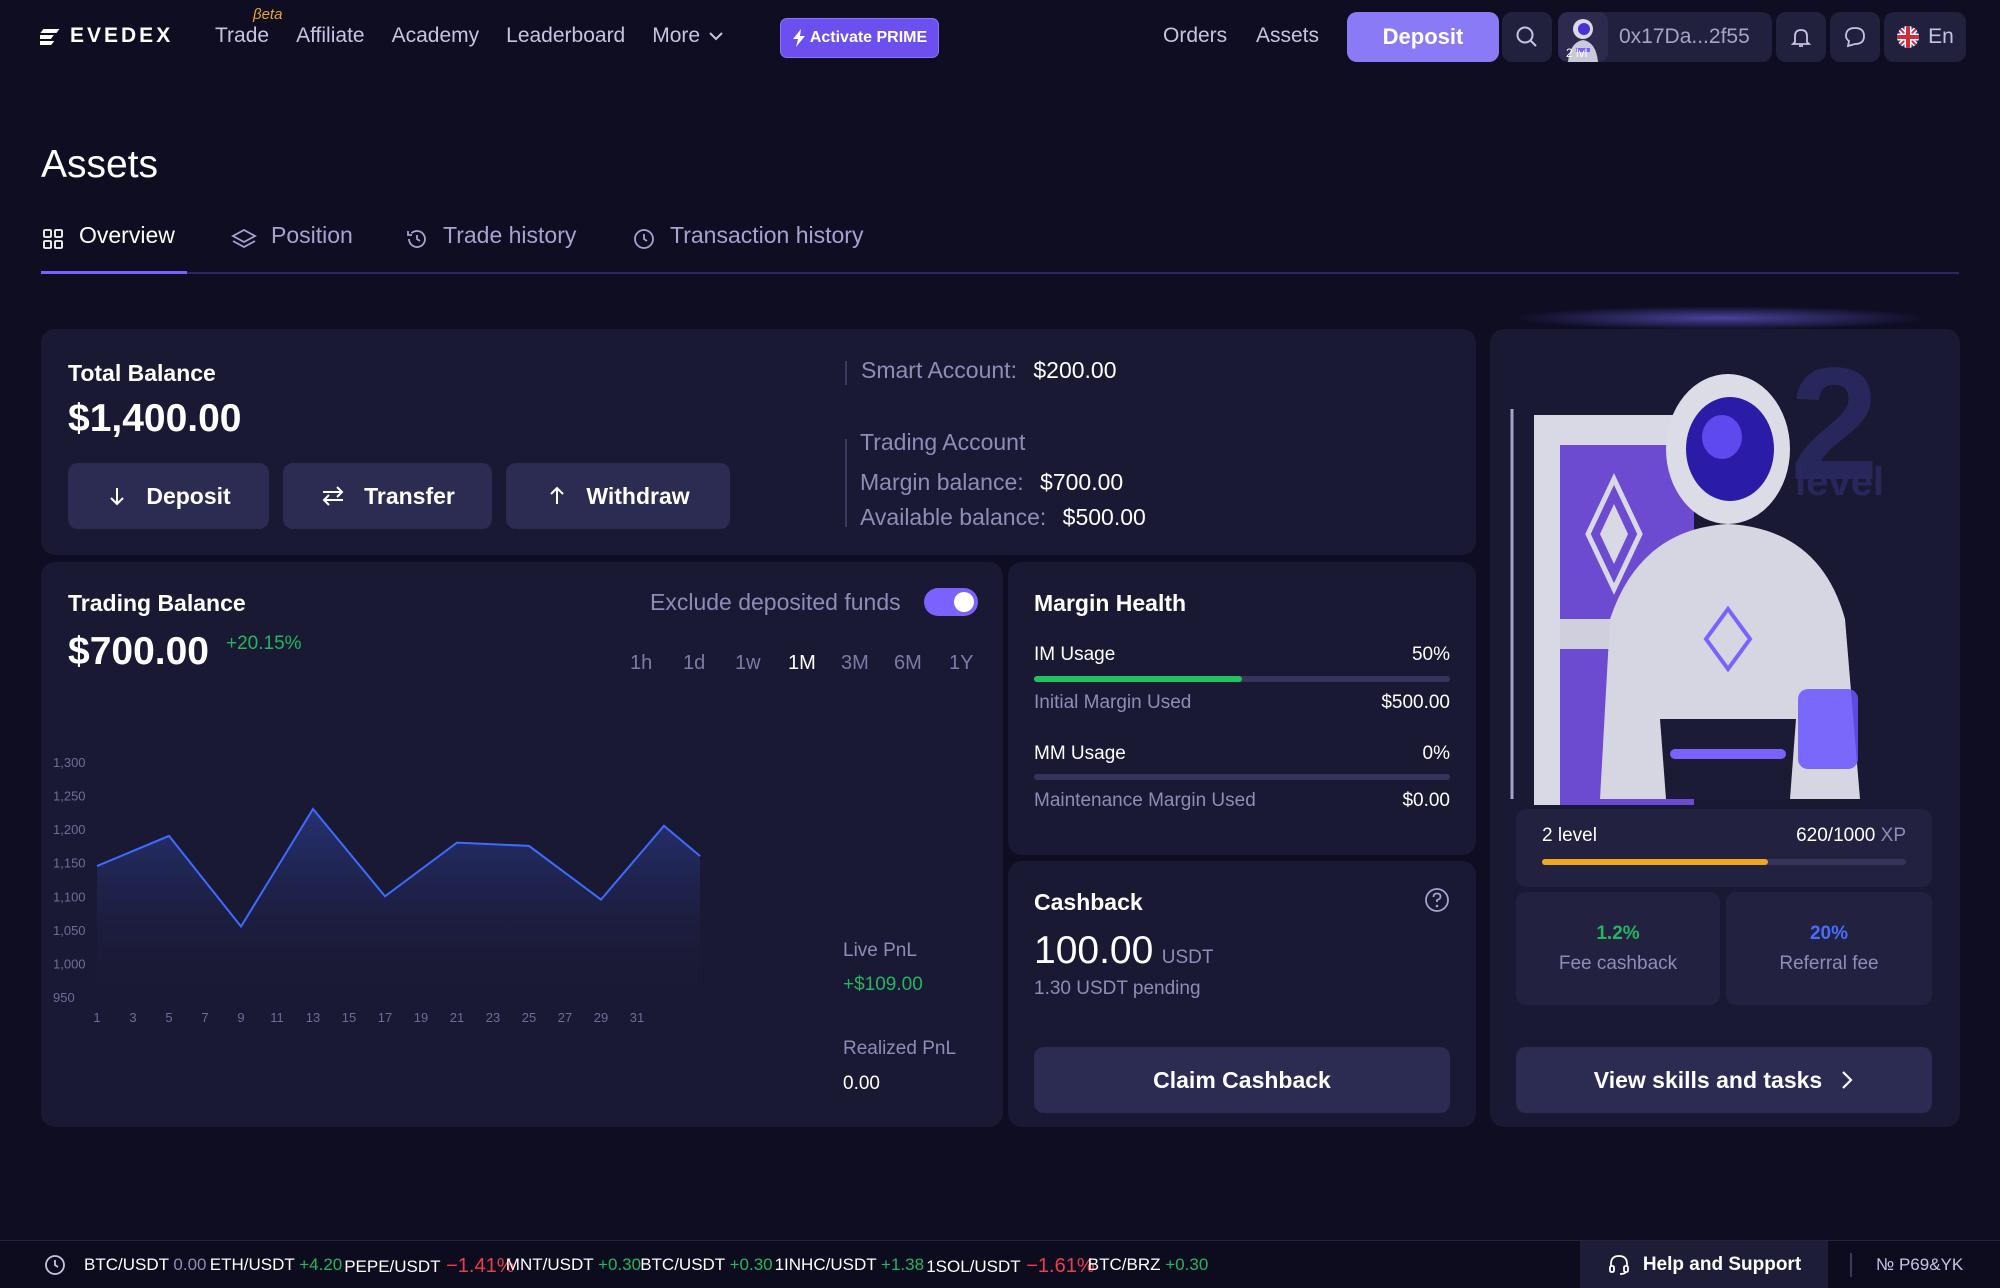  What do you see at coordinates (1908, 37) in the screenshot?
I see `uk-flag-icon` at bounding box center [1908, 37].